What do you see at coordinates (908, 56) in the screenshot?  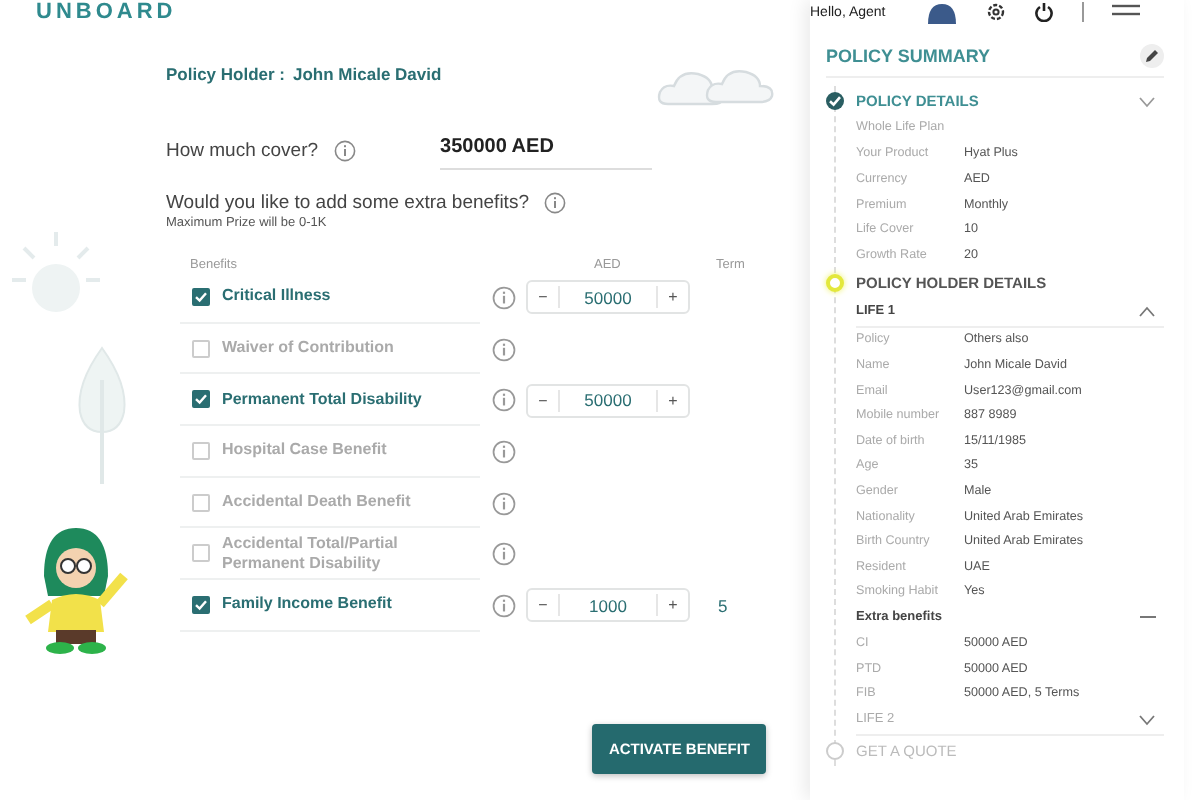 I see `summary-title: POLICY SUMMARY` at bounding box center [908, 56].